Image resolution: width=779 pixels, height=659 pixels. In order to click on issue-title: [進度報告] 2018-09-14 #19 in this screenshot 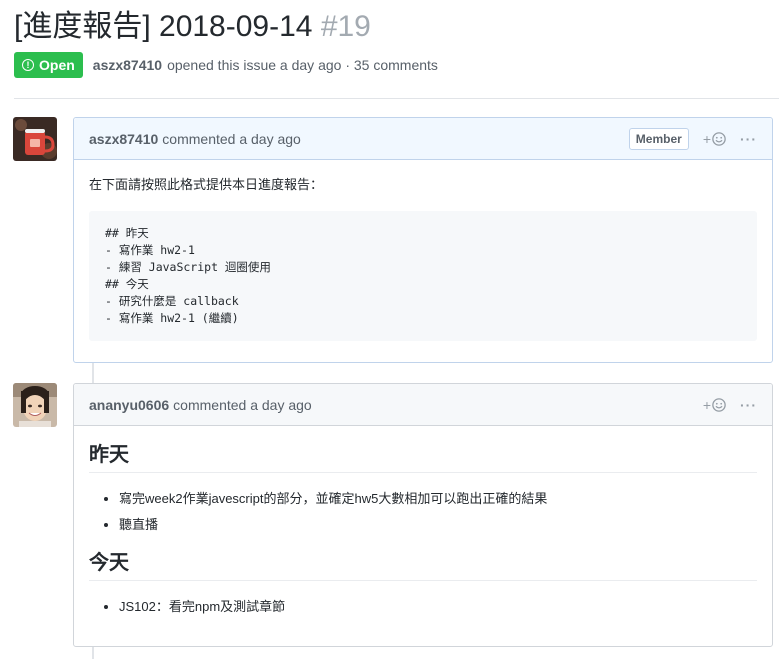, I will do `click(192, 27)`.